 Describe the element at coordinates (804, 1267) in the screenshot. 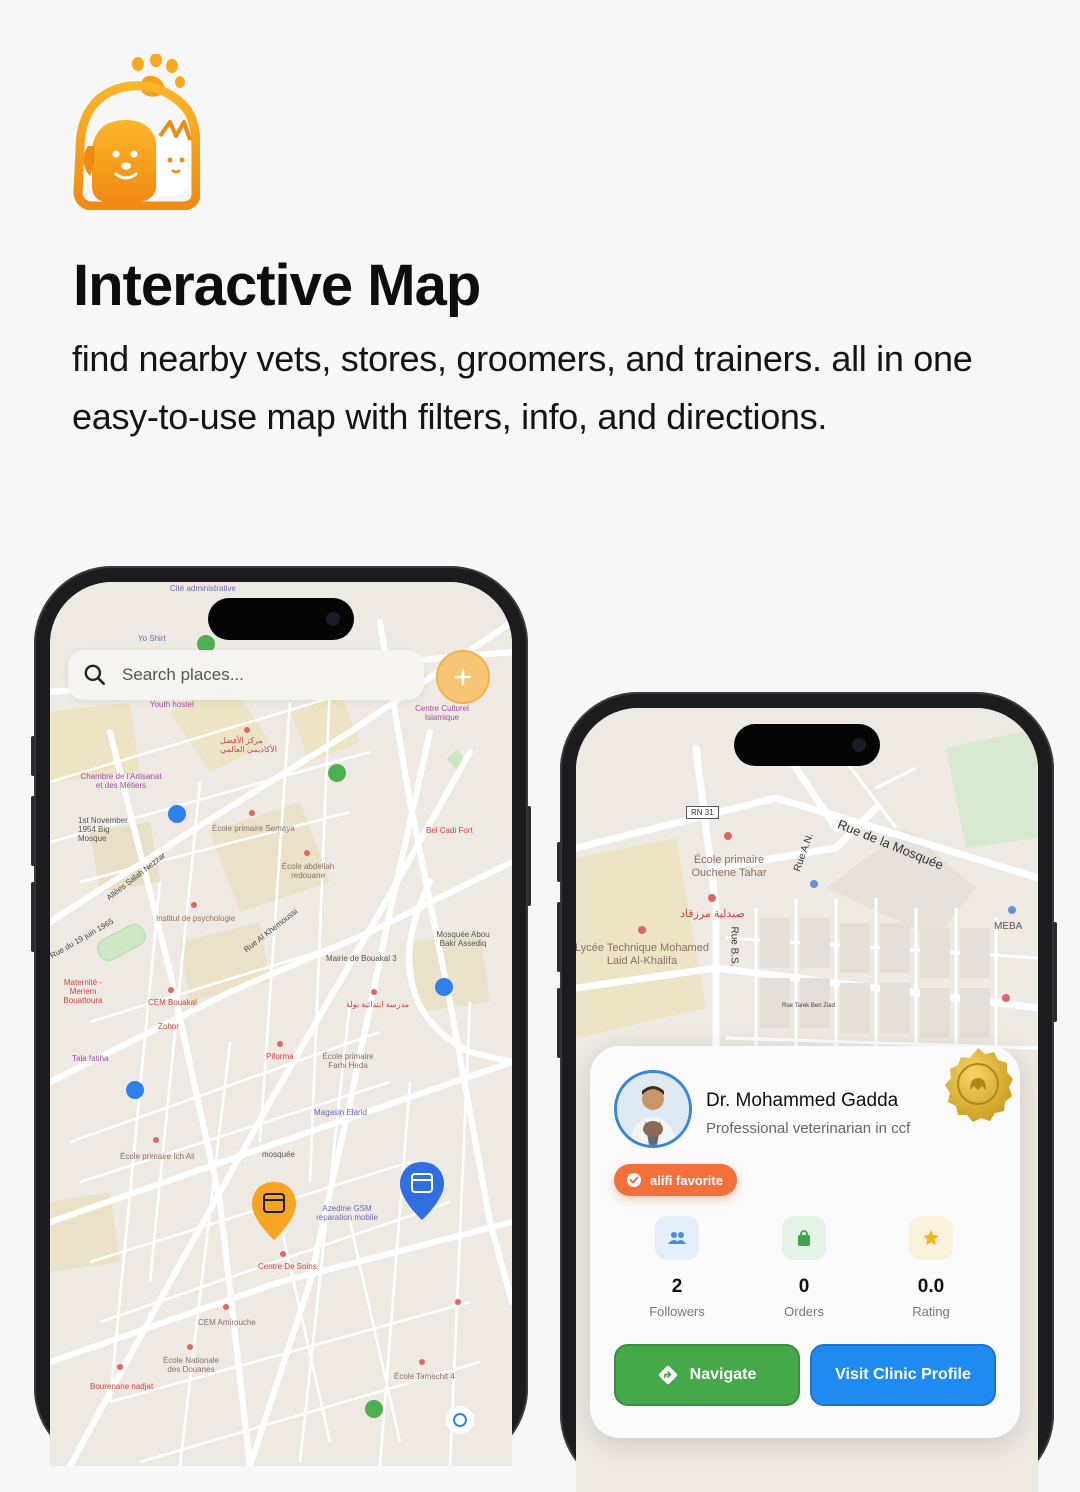

I see `stat-orders: 0 Orders` at that location.